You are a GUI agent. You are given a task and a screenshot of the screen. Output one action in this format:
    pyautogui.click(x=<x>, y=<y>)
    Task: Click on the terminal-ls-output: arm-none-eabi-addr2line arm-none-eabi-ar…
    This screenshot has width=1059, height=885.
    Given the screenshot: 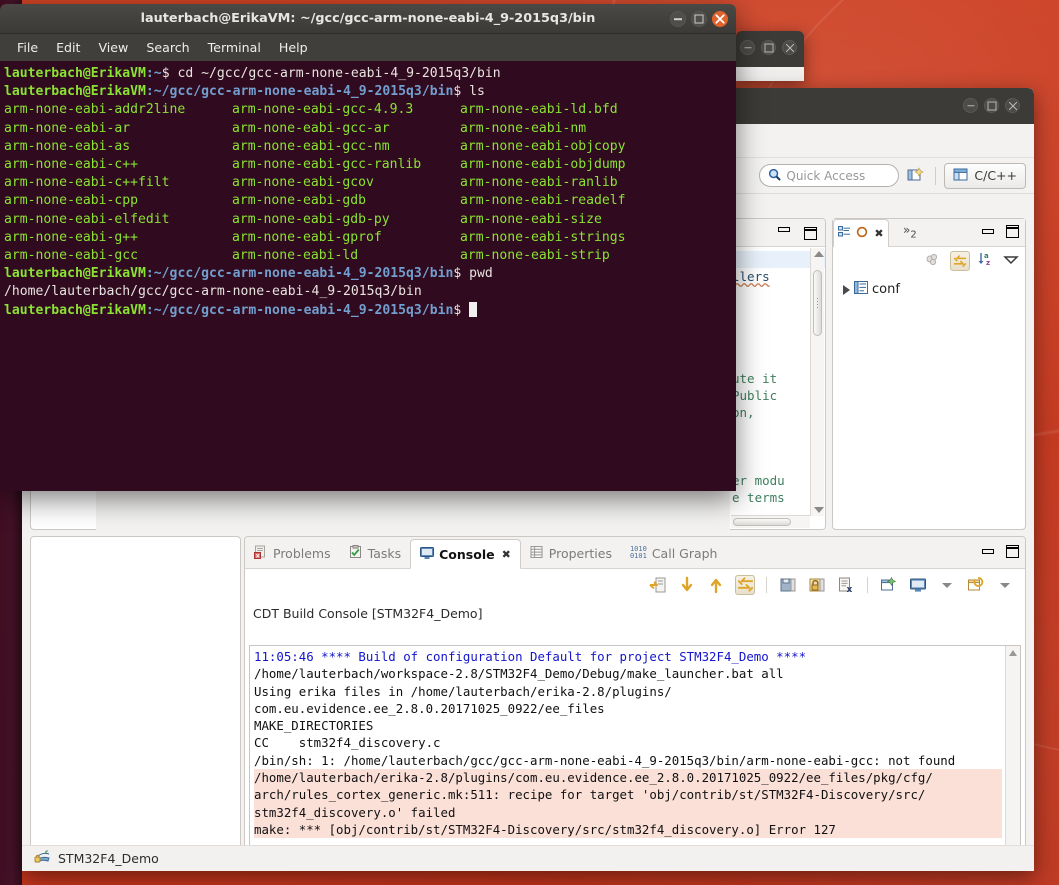 What is the action you would take?
    pyautogui.click(x=370, y=183)
    